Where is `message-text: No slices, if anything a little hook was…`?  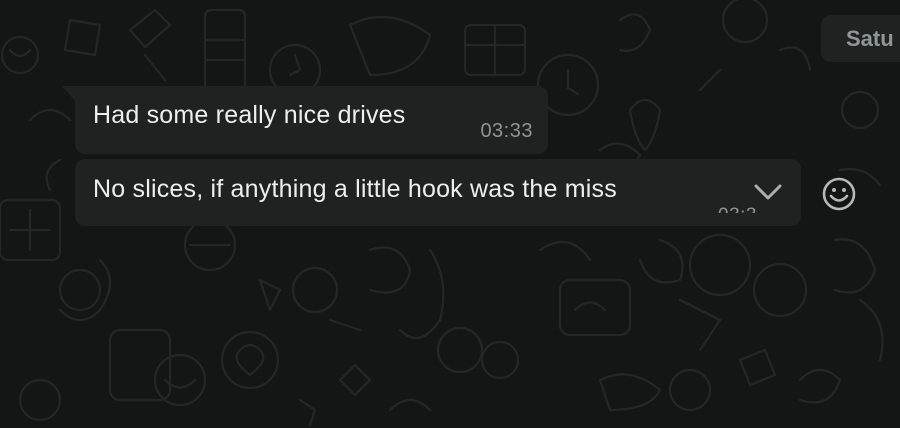
message-text: No slices, if anything a little hook was… is located at coordinates (355, 189).